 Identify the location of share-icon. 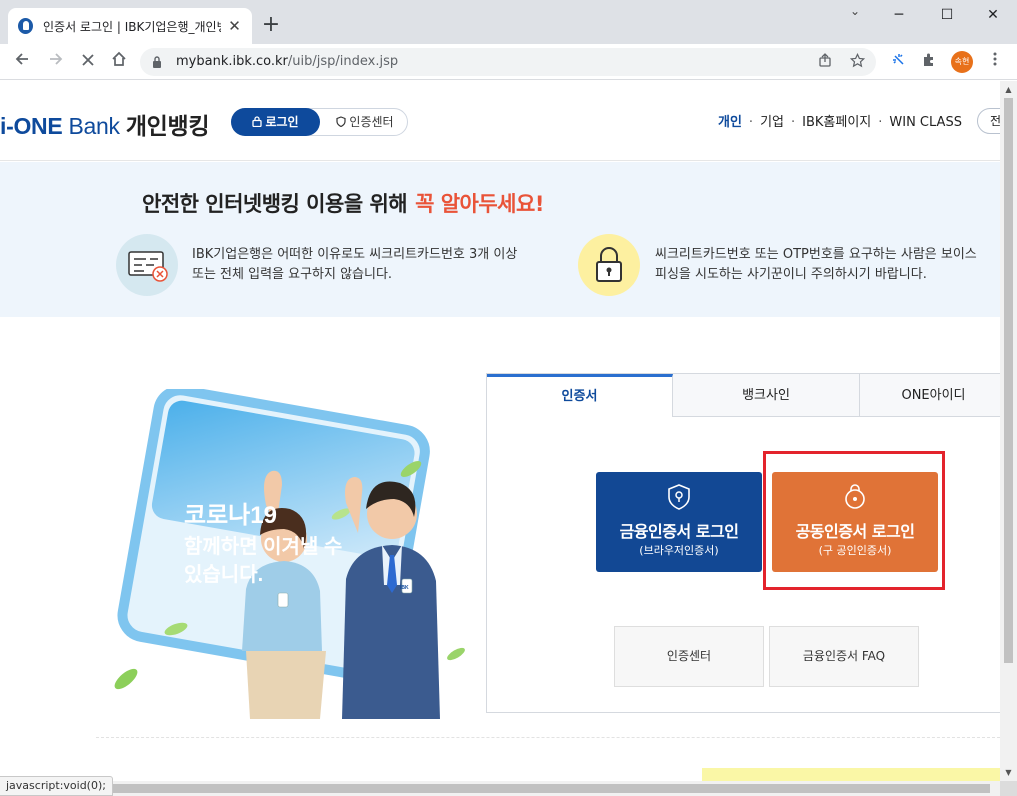
(825, 62).